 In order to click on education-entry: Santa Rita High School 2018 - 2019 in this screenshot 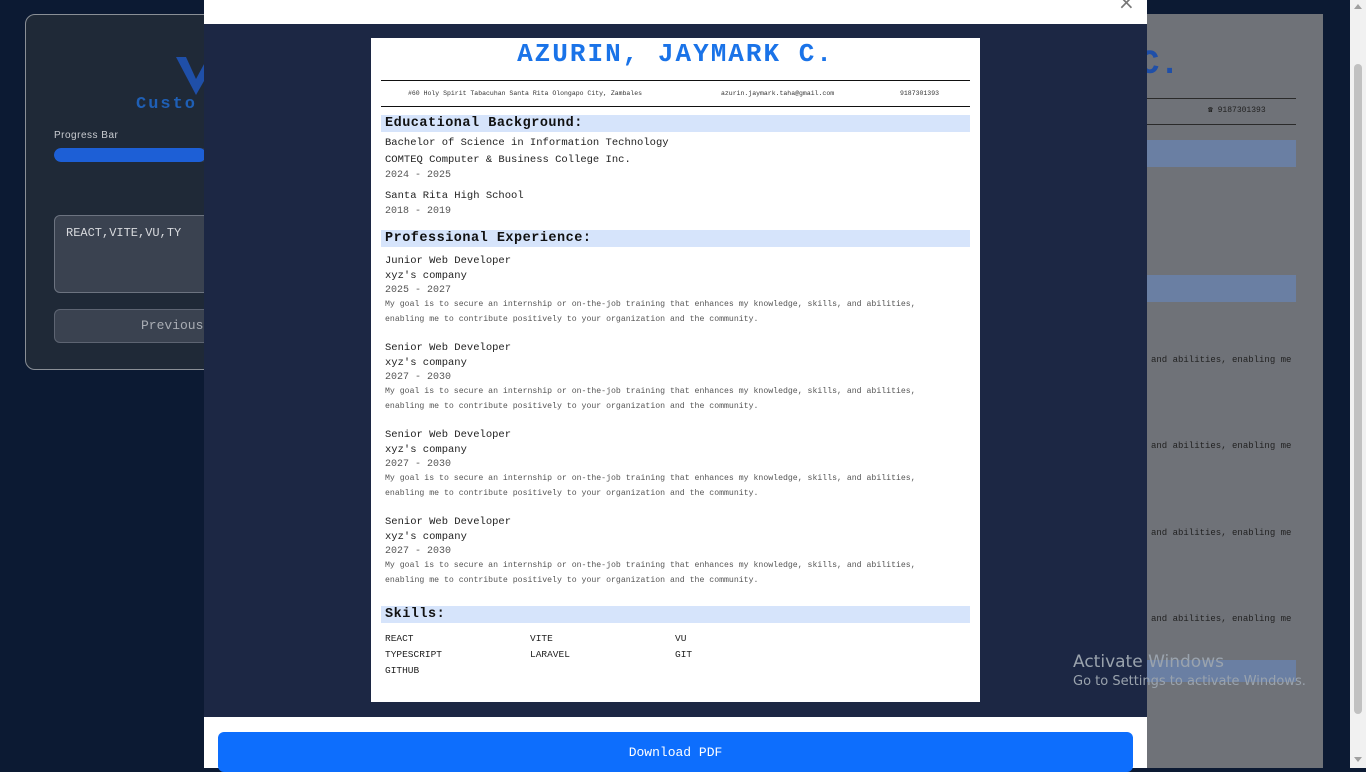, I will do `click(675, 204)`.